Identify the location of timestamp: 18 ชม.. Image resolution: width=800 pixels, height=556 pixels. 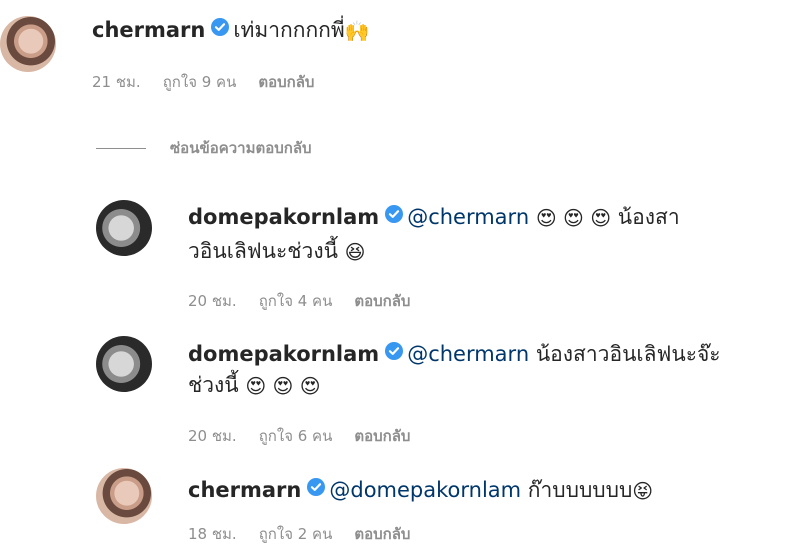
(212, 534).